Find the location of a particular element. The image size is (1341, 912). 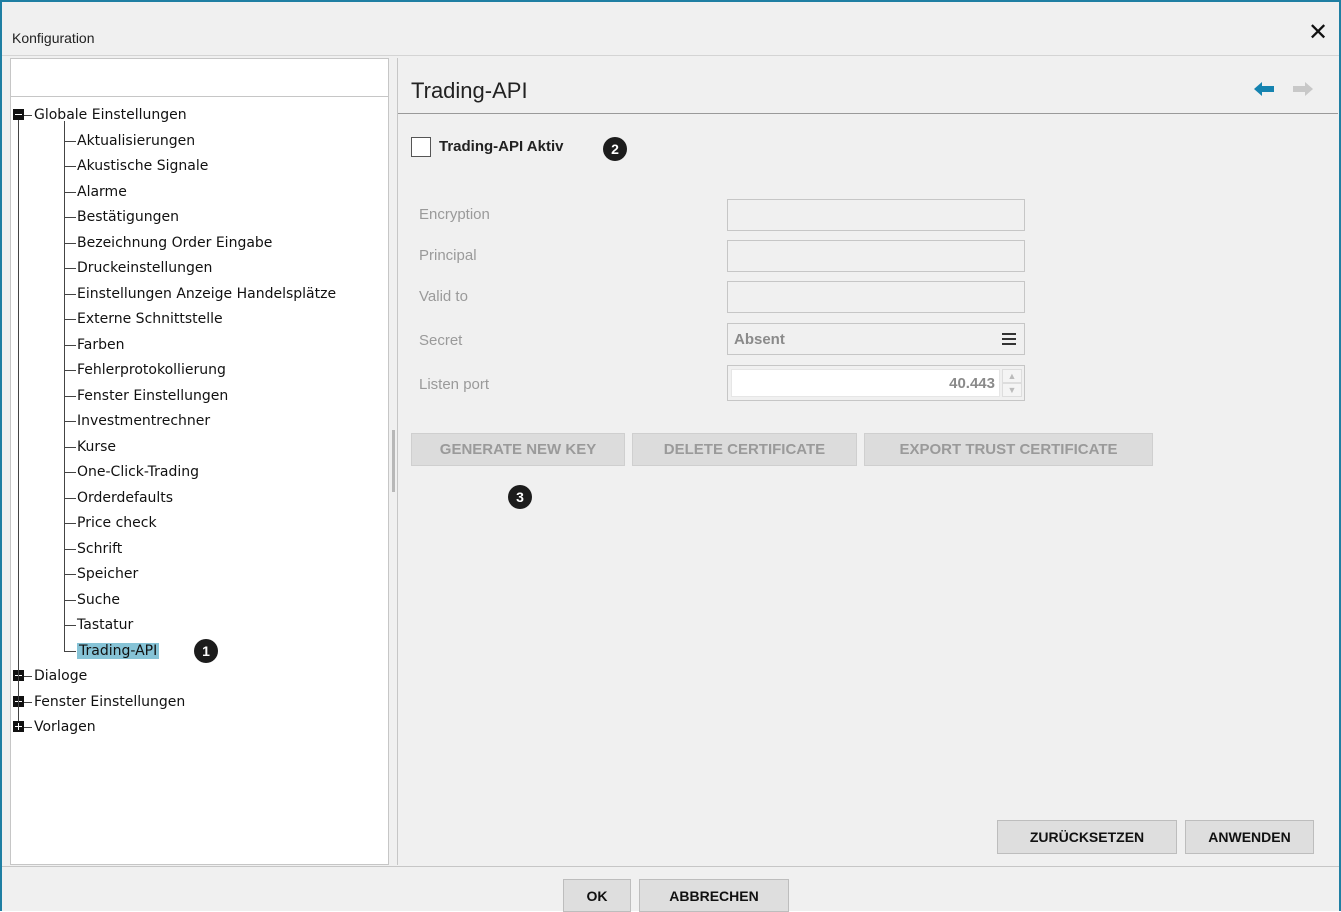

tree-node-aktualisierungen-label: Aktualisierungen is located at coordinates (136, 140).